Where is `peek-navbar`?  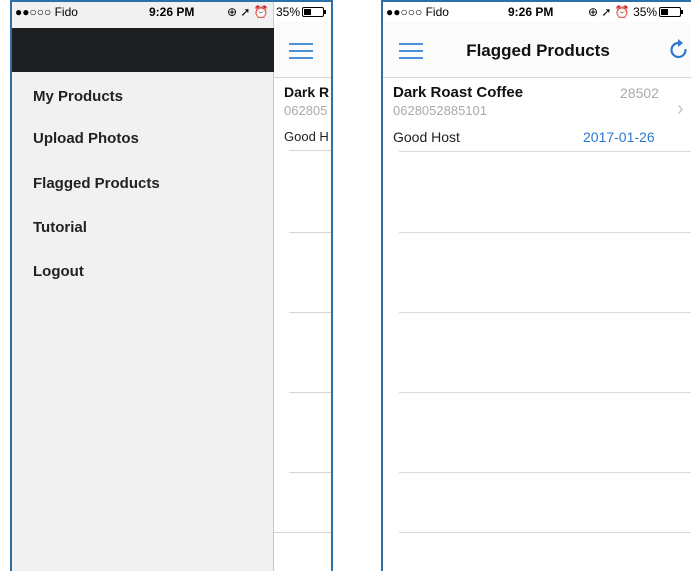
peek-navbar is located at coordinates (302, 50).